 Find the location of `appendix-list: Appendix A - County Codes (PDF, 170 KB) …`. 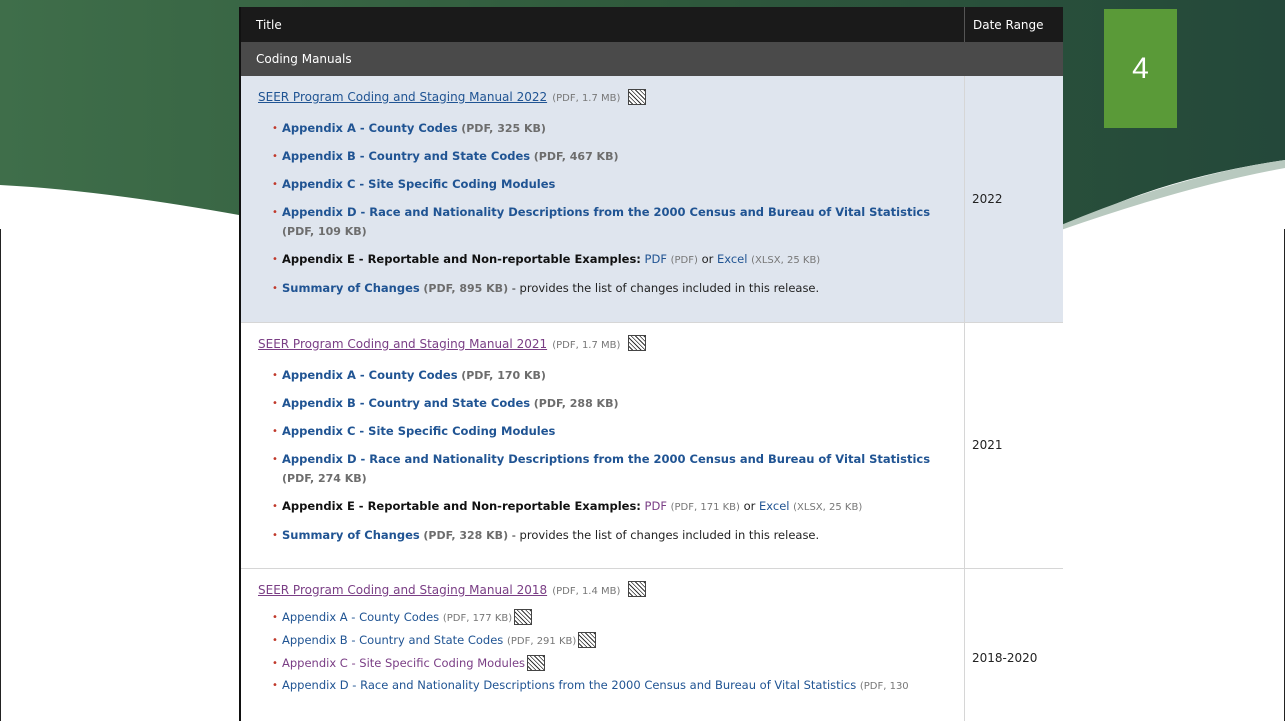

appendix-list: Appendix A - County Codes (PDF, 170 KB) … is located at coordinates (606, 455).